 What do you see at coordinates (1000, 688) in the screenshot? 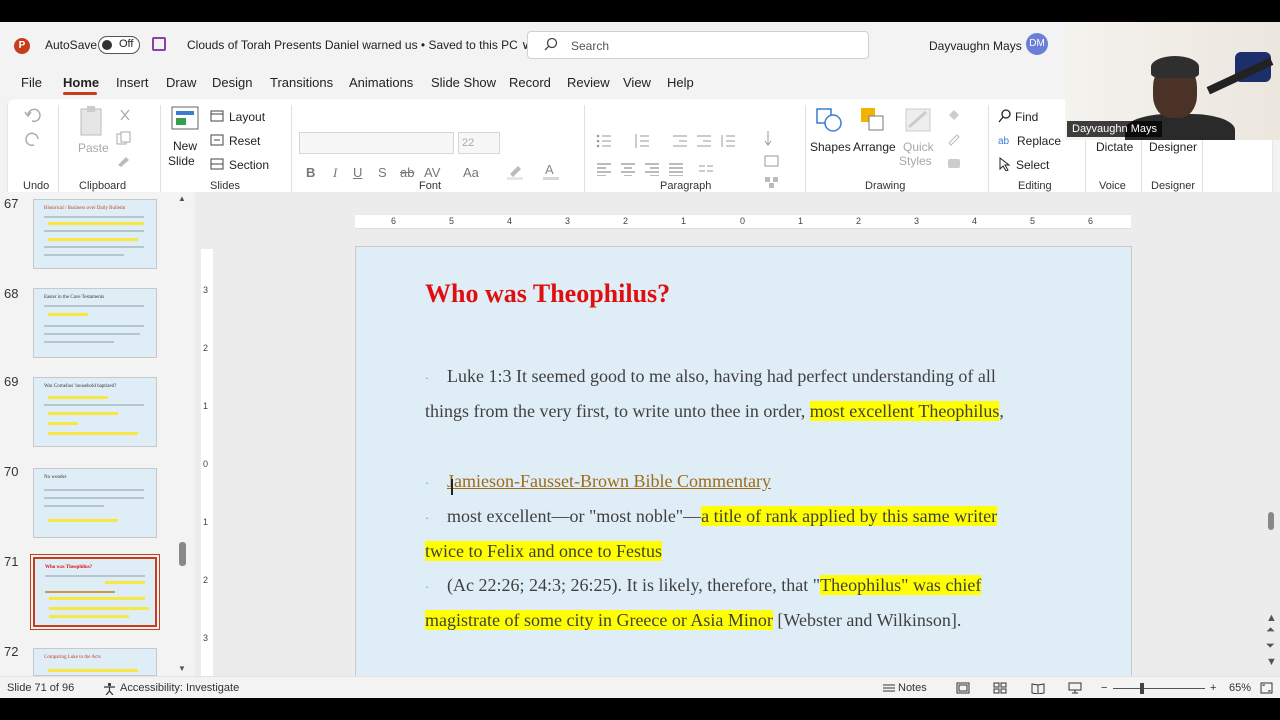
I see `slide-sorter-icon` at bounding box center [1000, 688].